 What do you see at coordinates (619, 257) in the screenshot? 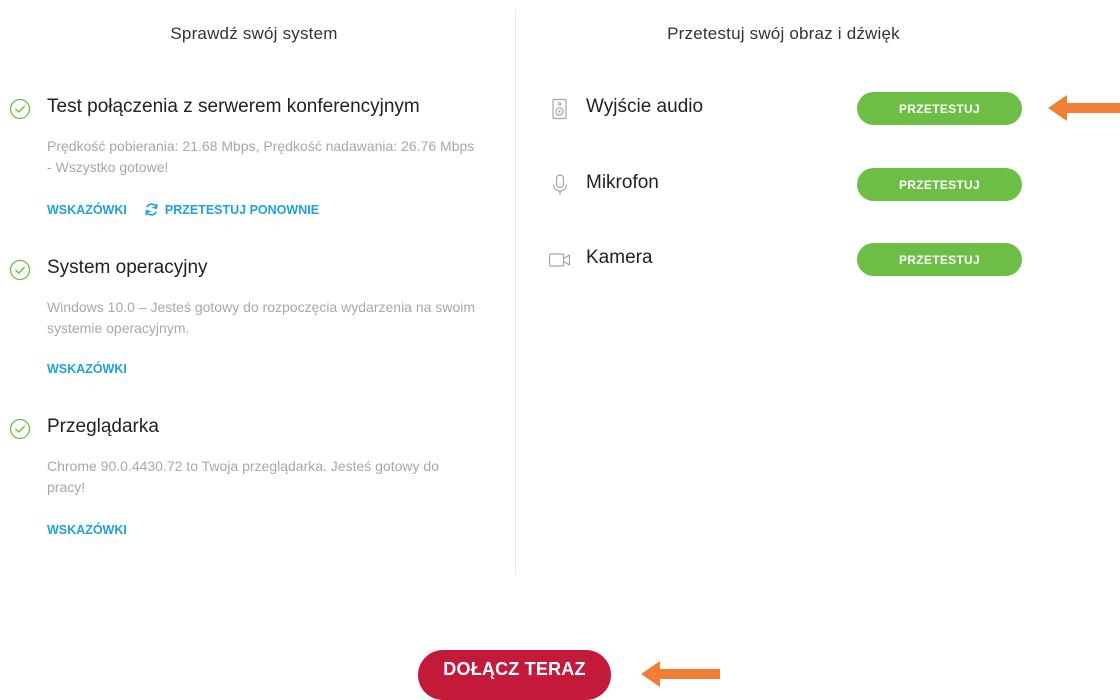
I see `device-label: Kamera` at bounding box center [619, 257].